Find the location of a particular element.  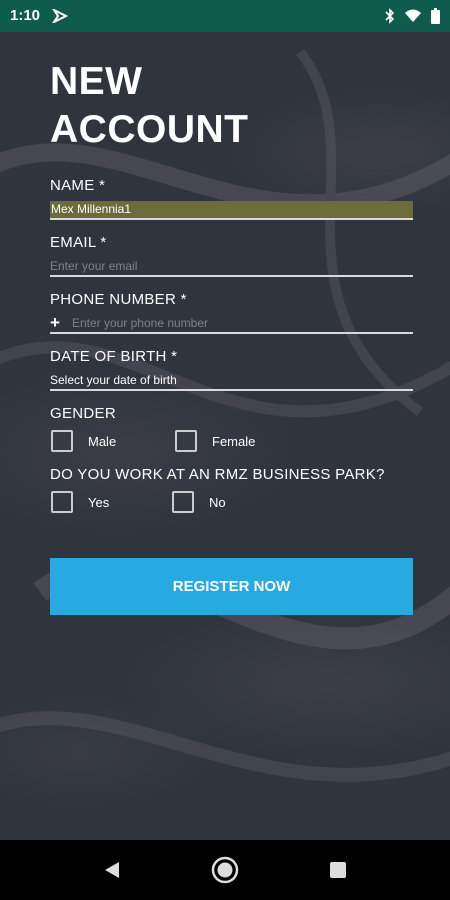

country-code-prefix: + is located at coordinates (55, 323).